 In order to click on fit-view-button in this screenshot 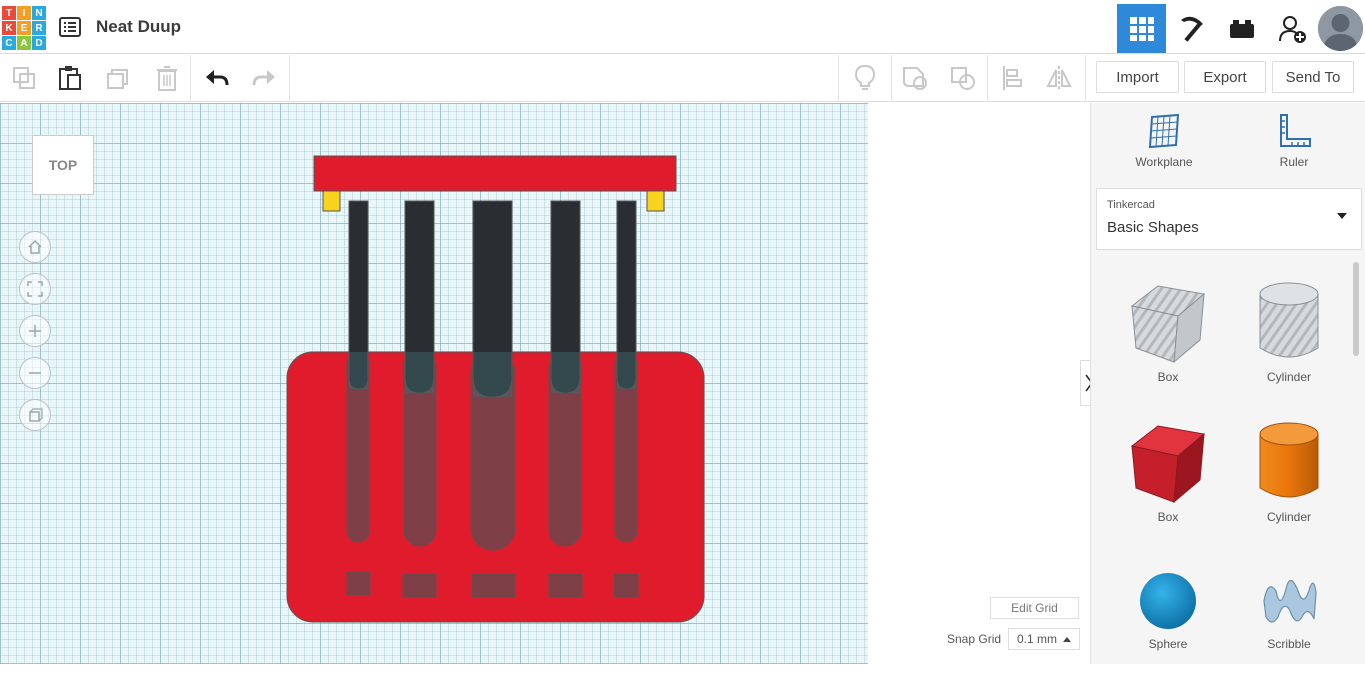, I will do `click(35, 289)`.